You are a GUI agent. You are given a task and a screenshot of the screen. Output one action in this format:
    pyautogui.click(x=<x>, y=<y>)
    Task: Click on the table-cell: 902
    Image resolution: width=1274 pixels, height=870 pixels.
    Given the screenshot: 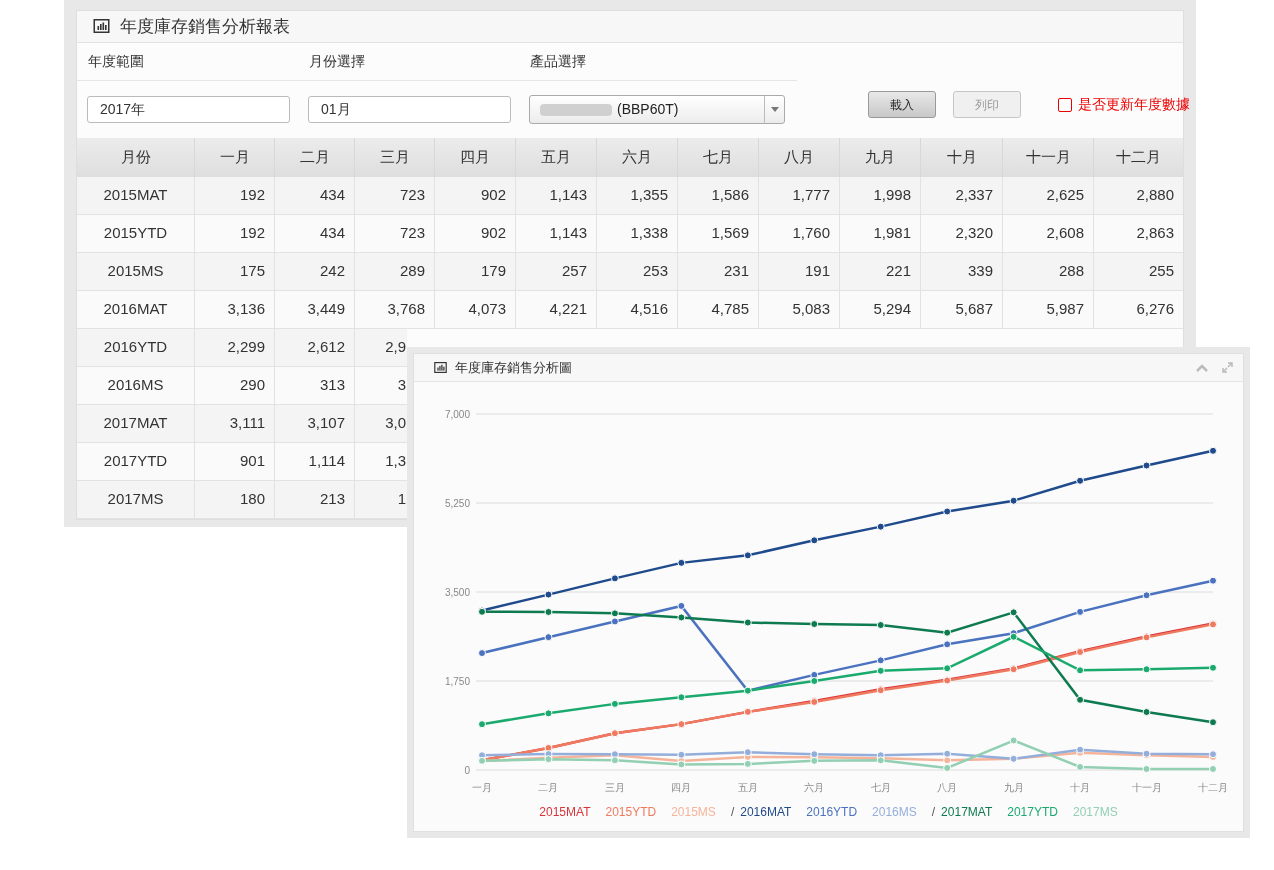 What is the action you would take?
    pyautogui.click(x=475, y=195)
    